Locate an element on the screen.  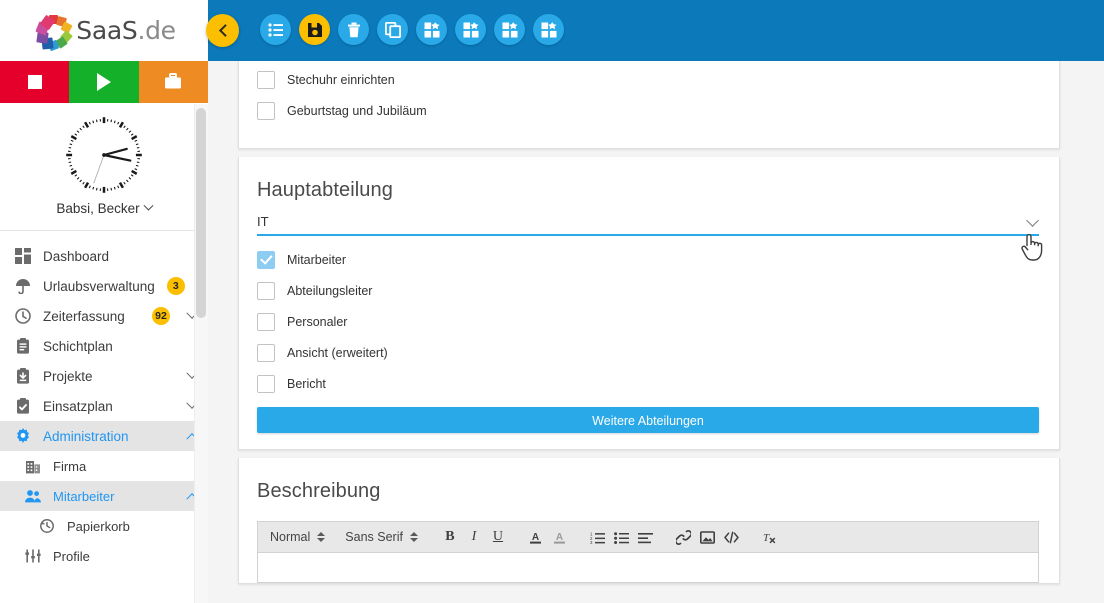
sidebar-item-zeiterfassung: Zeiterfassung 92 is located at coordinates (104, 316).